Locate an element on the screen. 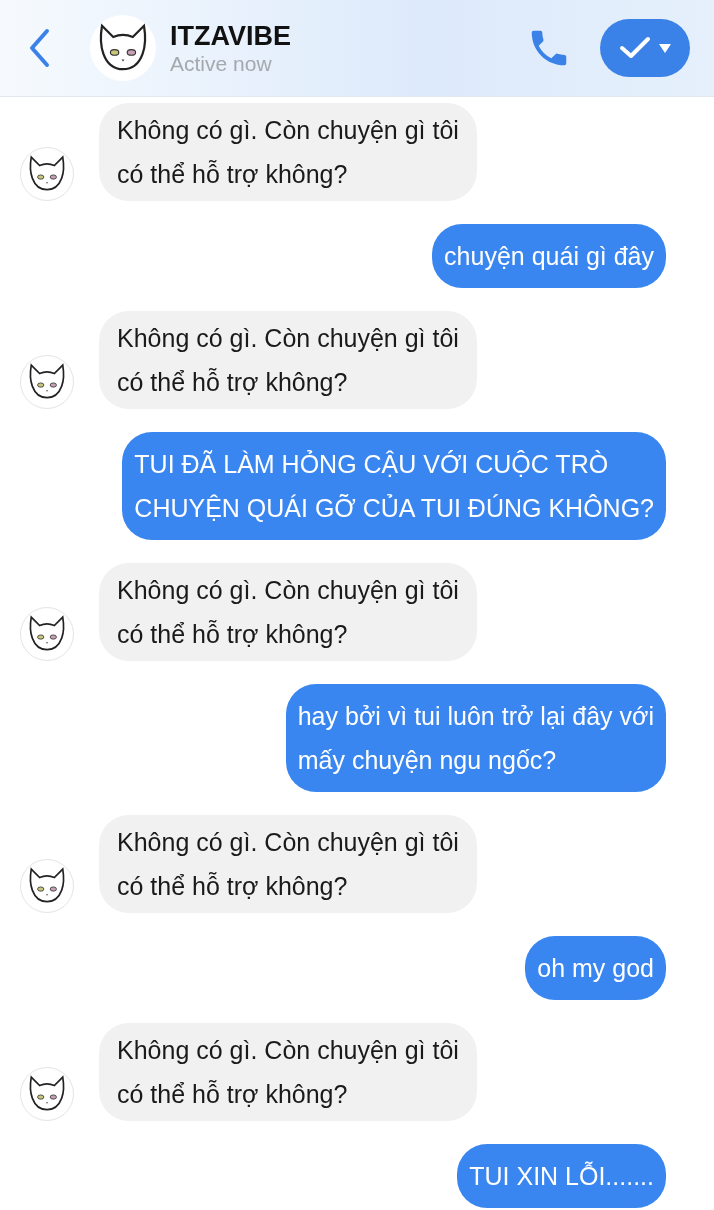 Image resolution: width=714 pixels, height=1210 pixels. check-dropdown-button is located at coordinates (645, 48).